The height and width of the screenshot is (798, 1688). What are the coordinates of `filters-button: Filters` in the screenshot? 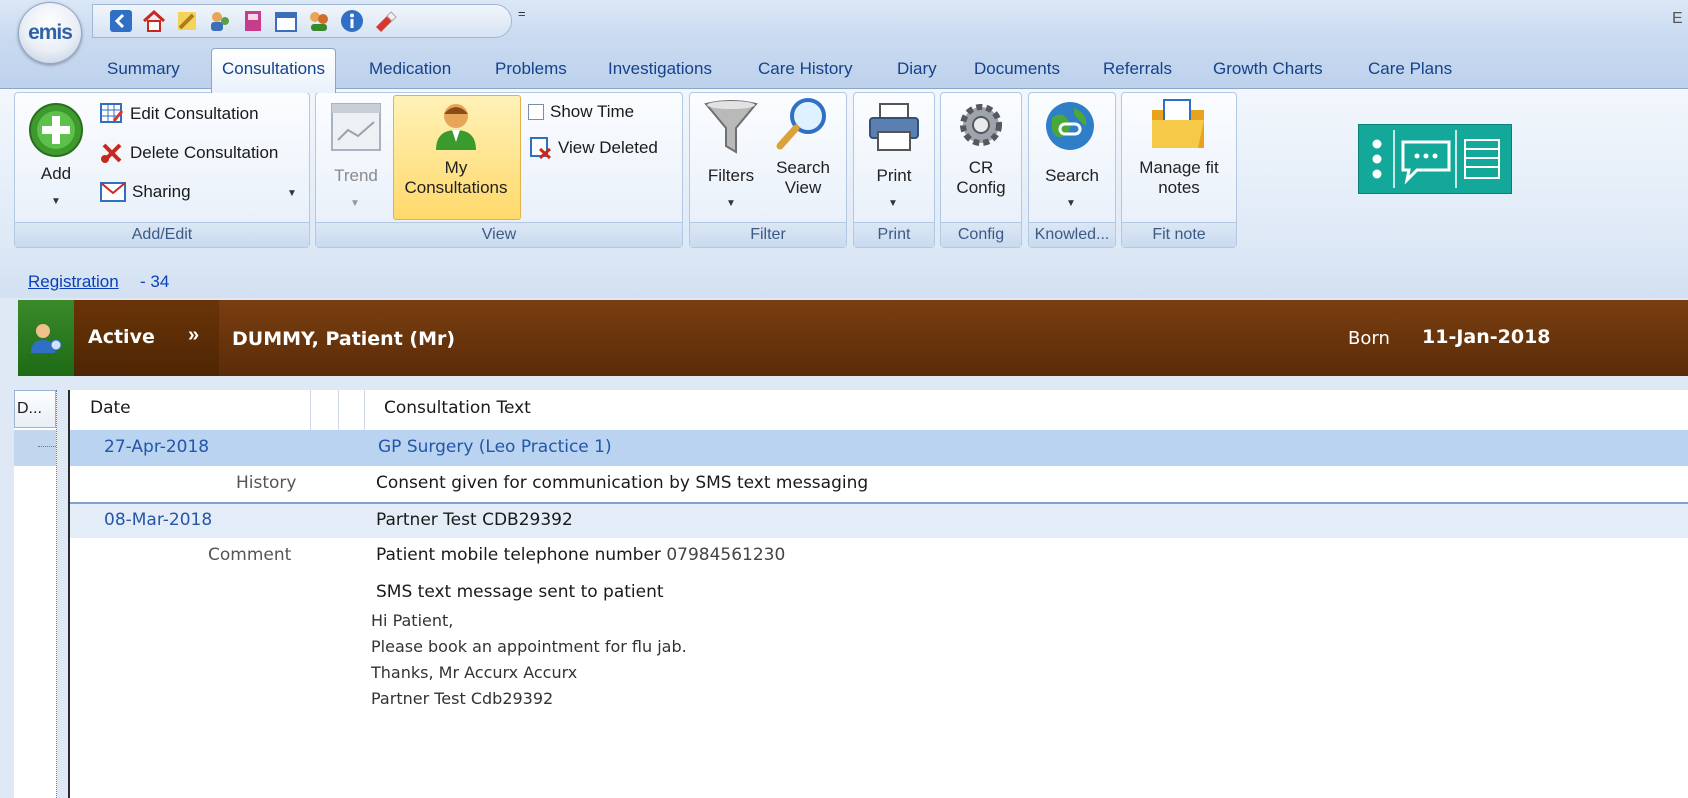 It's located at (731, 176).